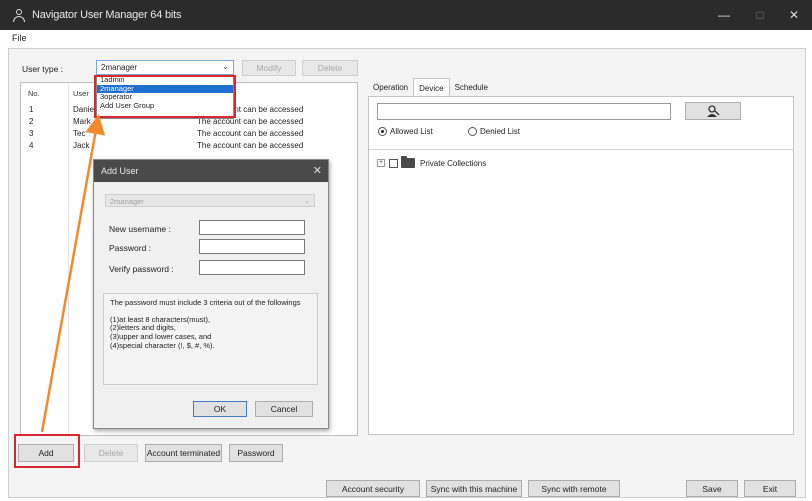  I want to click on allowed-list-label: Allowed List, so click(411, 131).